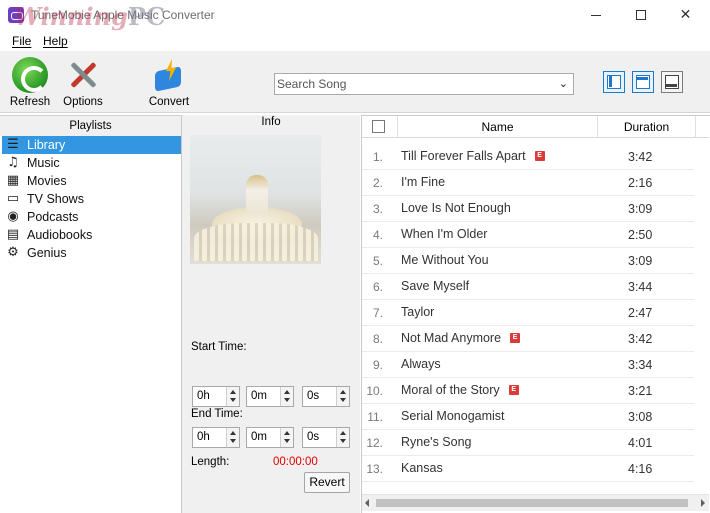 The image size is (710, 513). I want to click on playlists-header: Playlists, so click(90, 126).